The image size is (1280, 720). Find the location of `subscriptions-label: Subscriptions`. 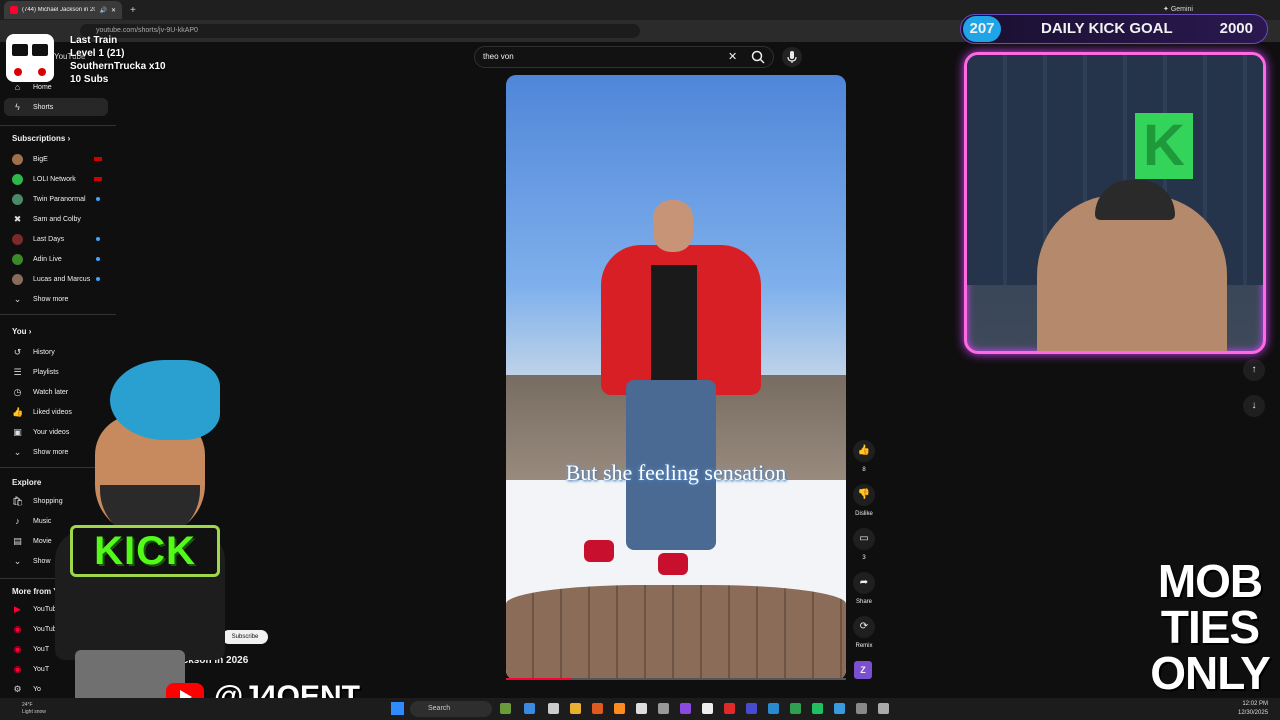

subscriptions-label: Subscriptions is located at coordinates (39, 138).